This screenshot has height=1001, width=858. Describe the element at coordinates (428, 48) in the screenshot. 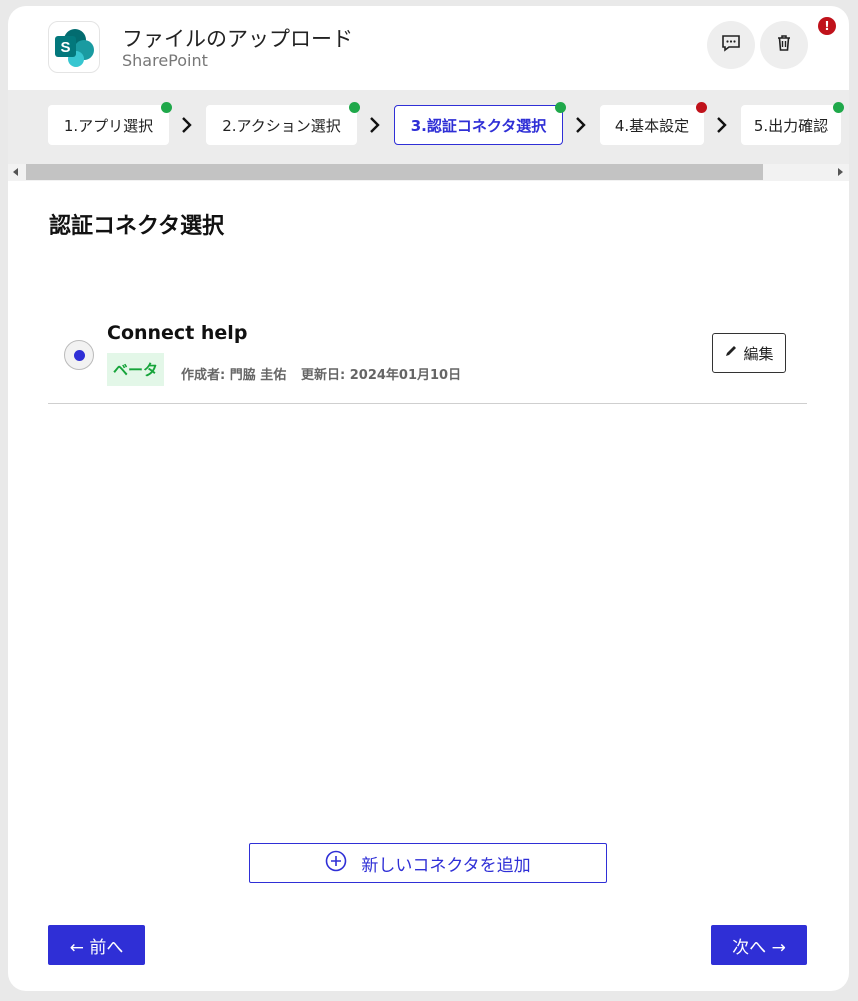

I see `header: S ファイルのアップロード SharePoint !` at that location.